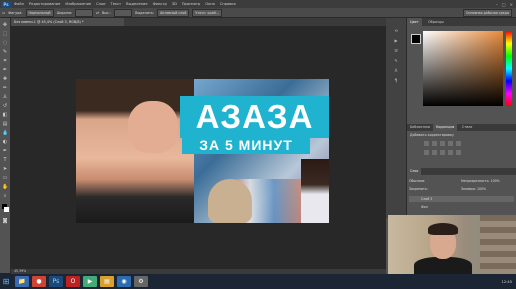  I want to click on zoom-tool-icon: ⌕, so click(5, 196).